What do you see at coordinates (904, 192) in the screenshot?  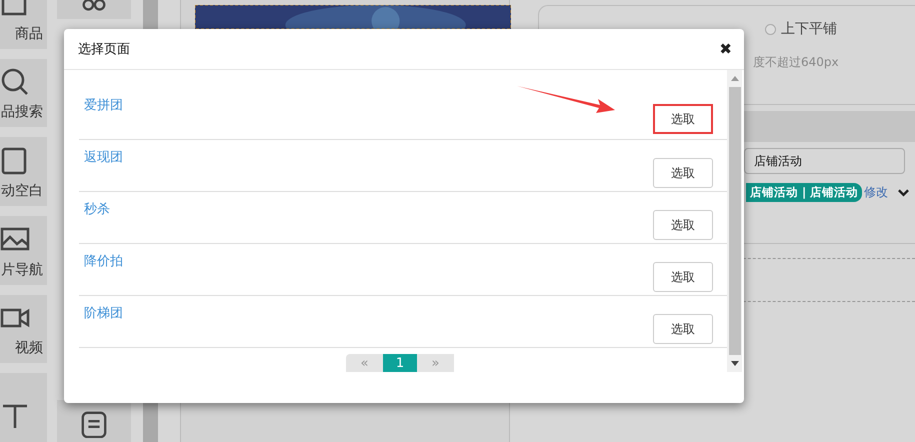 I see `chevron-down-icon` at bounding box center [904, 192].